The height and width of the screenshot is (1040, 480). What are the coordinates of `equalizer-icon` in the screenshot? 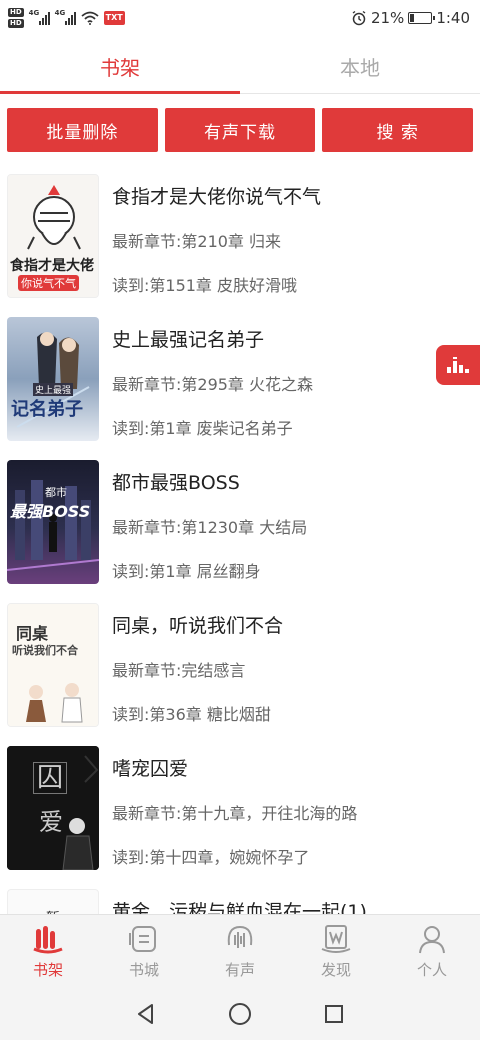 It's located at (458, 365).